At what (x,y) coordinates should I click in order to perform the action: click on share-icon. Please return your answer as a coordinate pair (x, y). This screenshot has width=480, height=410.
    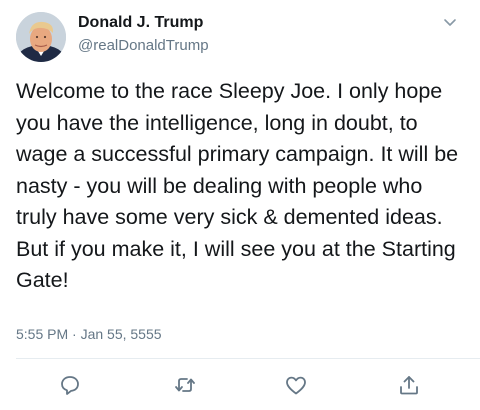
    Looking at the image, I should click on (409, 385).